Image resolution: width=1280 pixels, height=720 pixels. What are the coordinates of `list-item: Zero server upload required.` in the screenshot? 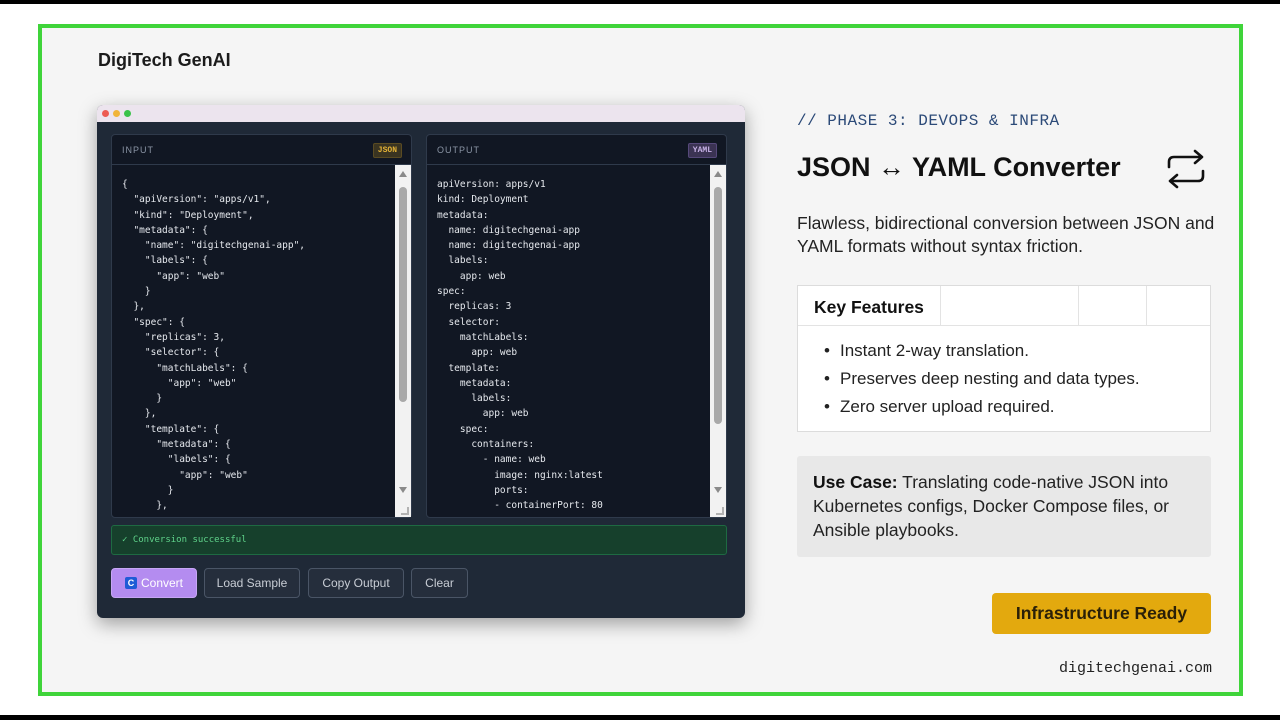 It's located at (1017, 407).